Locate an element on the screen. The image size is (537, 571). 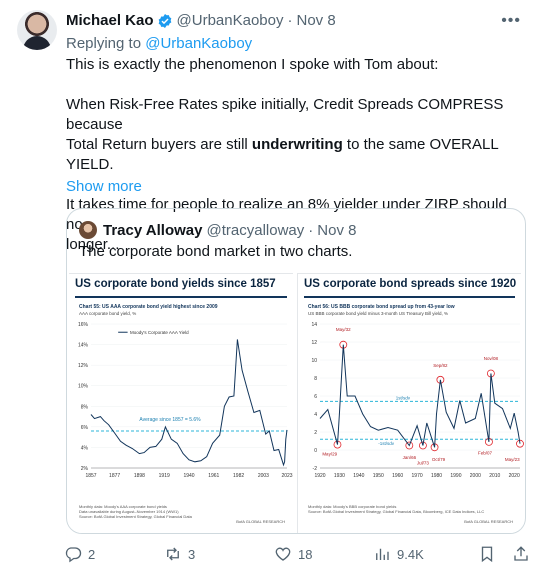
views-chart-icon is located at coordinates (382, 554).